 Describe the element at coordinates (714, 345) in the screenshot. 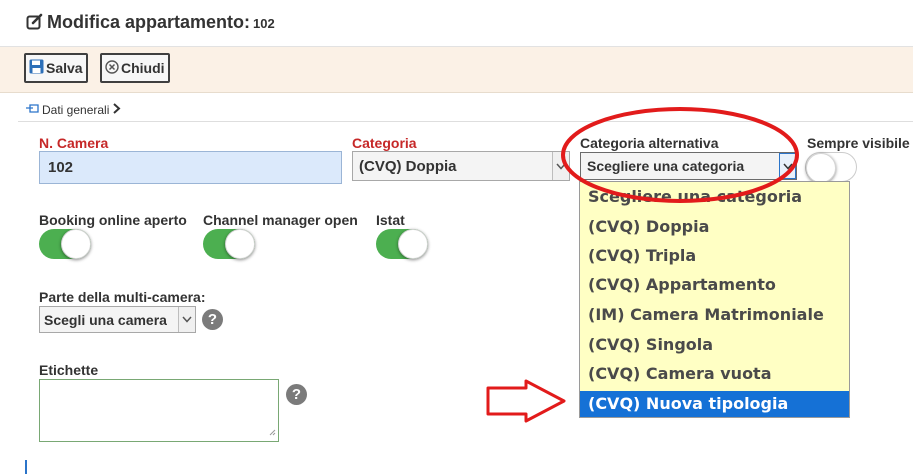

I see `dropdown-option: (CVQ) Singola` at that location.